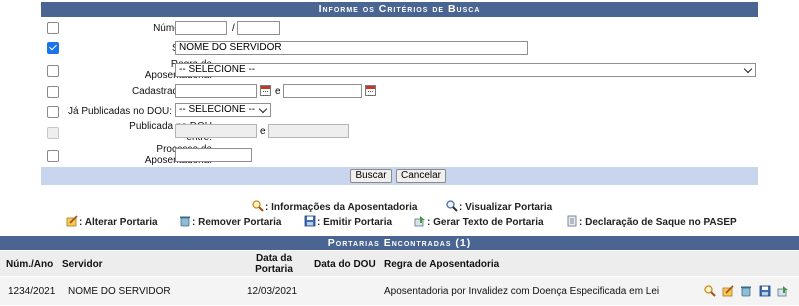 The width and height of the screenshot is (799, 306). What do you see at coordinates (509, 207) in the screenshot?
I see `legend-view-text: Visualizar Portaria` at bounding box center [509, 207].